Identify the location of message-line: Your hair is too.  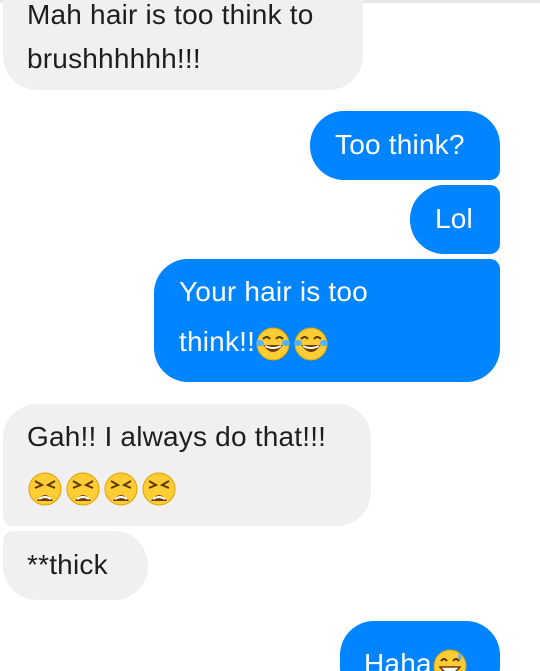
(273, 291).